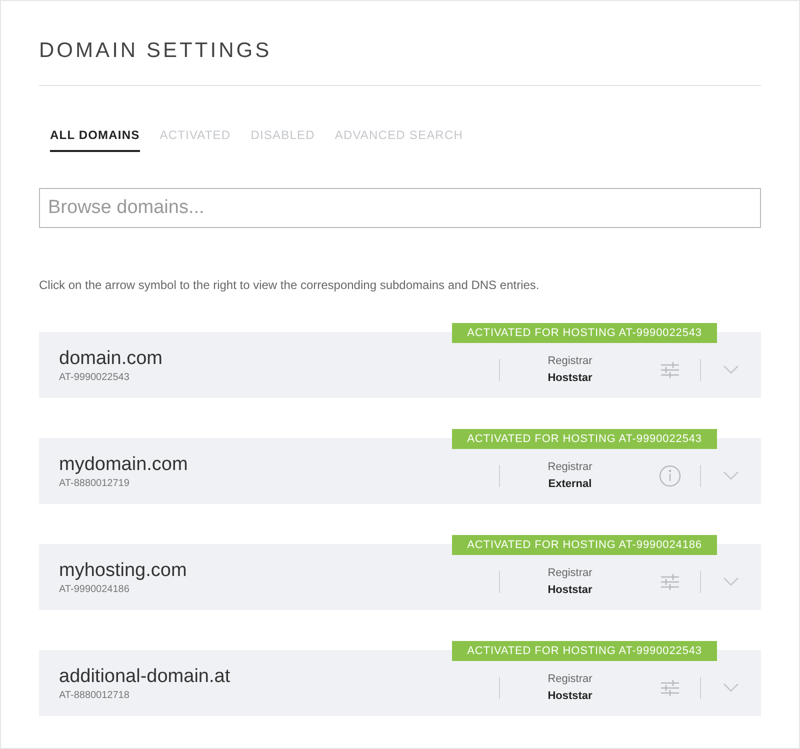 This screenshot has height=749, width=800. I want to click on tab: ADVANCED SEARCH, so click(398, 139).